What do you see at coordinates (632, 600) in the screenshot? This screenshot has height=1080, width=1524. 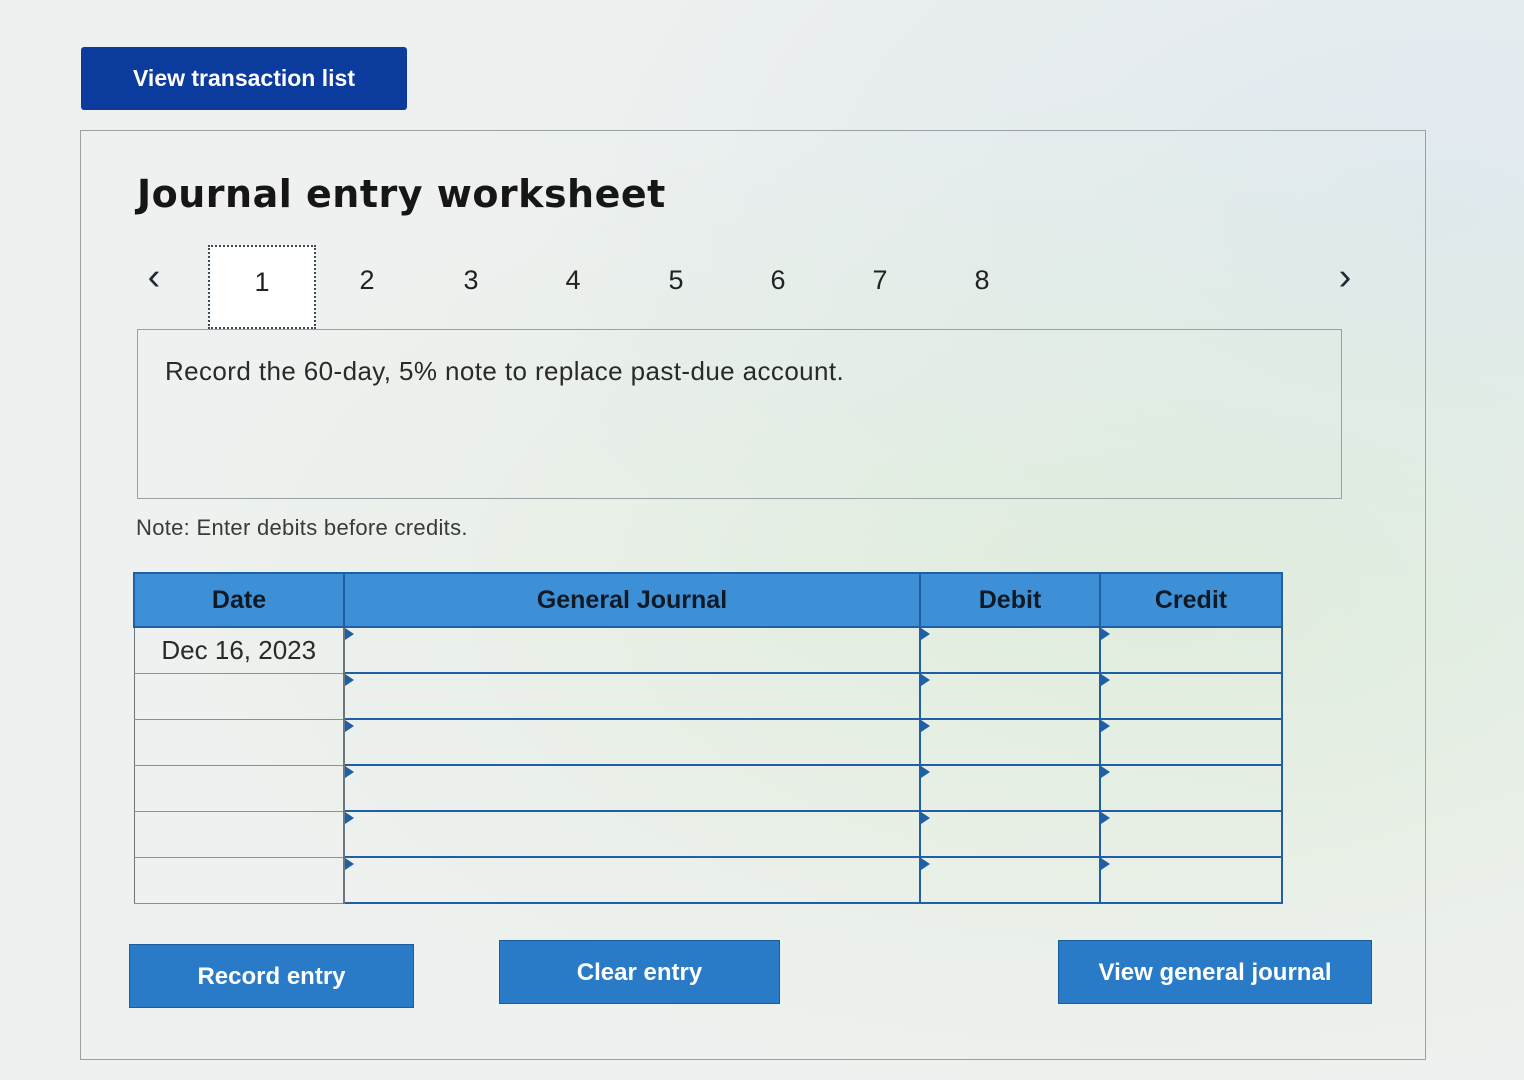 I see `column-header-general-journal: General Journal` at bounding box center [632, 600].